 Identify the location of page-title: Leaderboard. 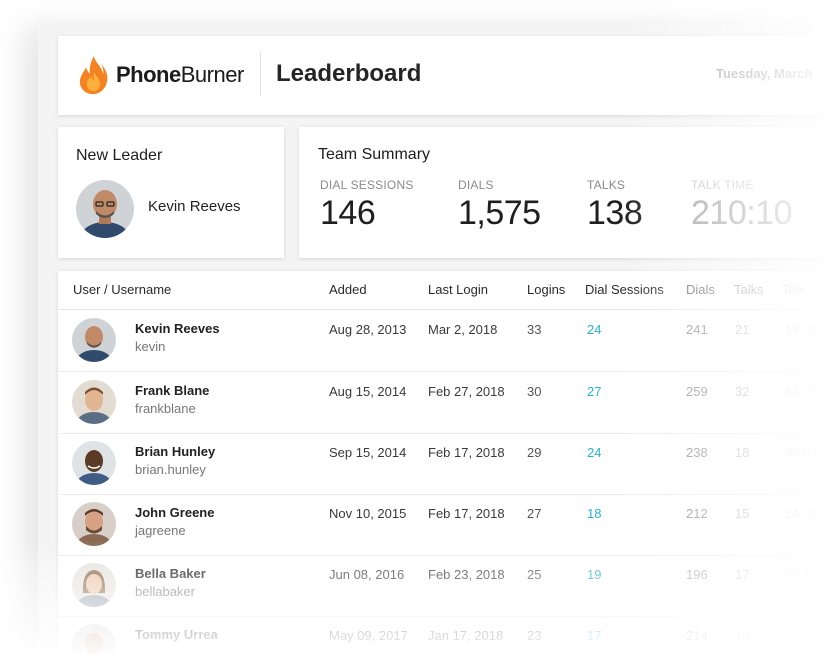
(349, 73).